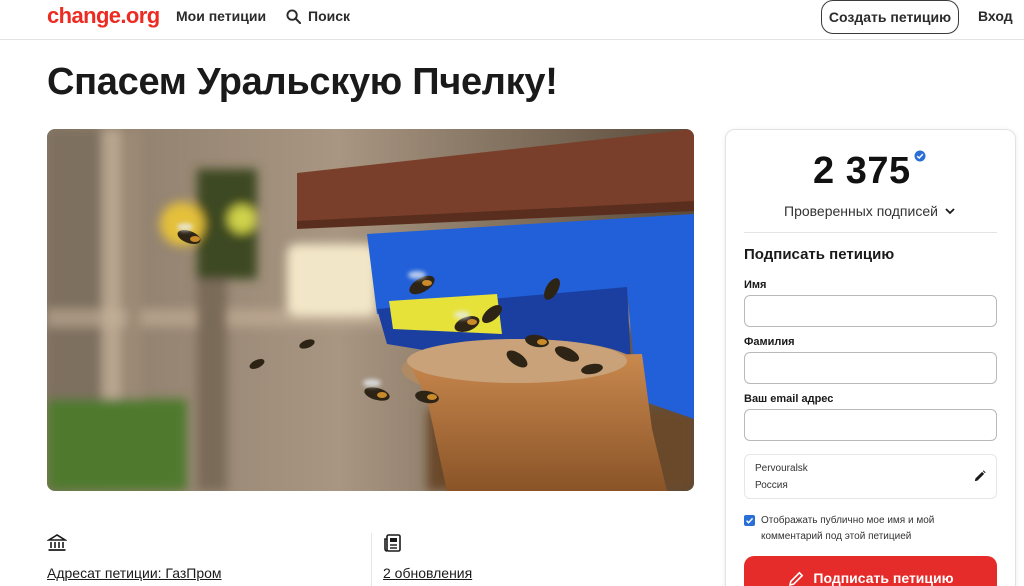  Describe the element at coordinates (870, 368) in the screenshot. I see `last-name-input` at that location.